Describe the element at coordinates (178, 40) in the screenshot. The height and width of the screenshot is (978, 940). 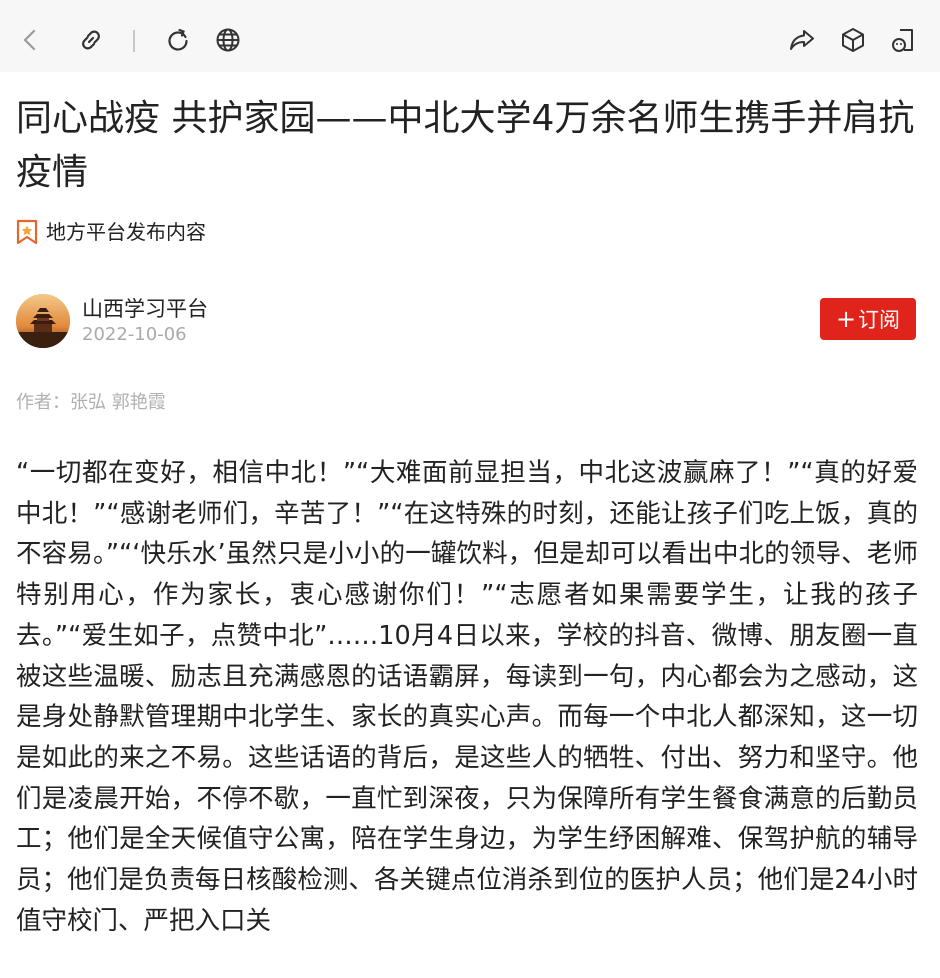
I see `refresh-icon` at that location.